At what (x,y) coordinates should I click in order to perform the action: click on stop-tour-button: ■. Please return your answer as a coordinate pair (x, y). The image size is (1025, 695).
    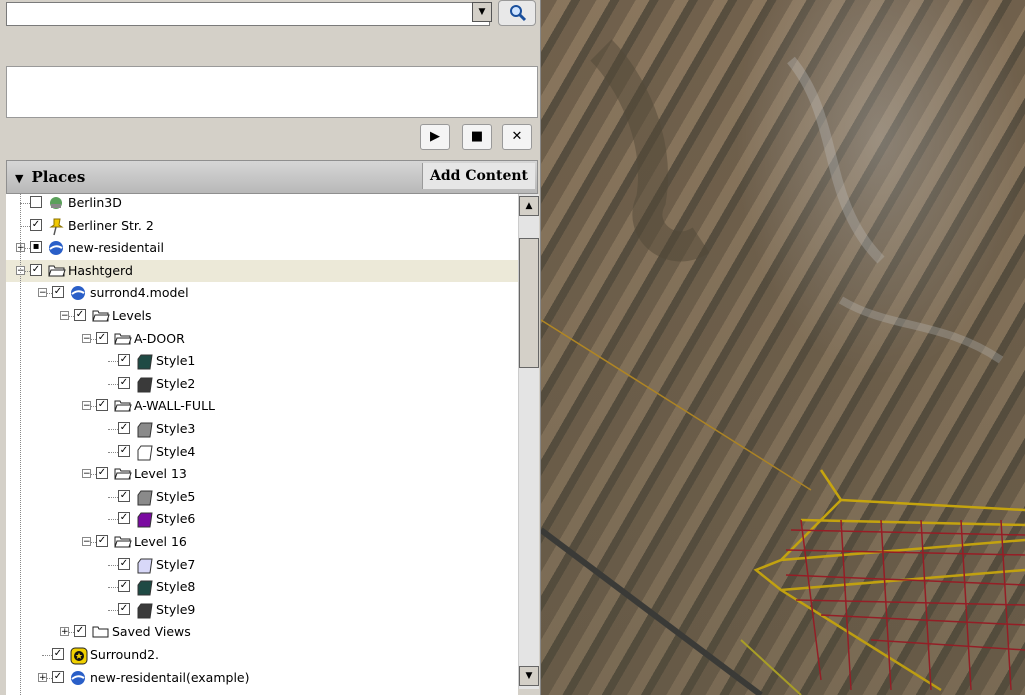
    Looking at the image, I should click on (477, 137).